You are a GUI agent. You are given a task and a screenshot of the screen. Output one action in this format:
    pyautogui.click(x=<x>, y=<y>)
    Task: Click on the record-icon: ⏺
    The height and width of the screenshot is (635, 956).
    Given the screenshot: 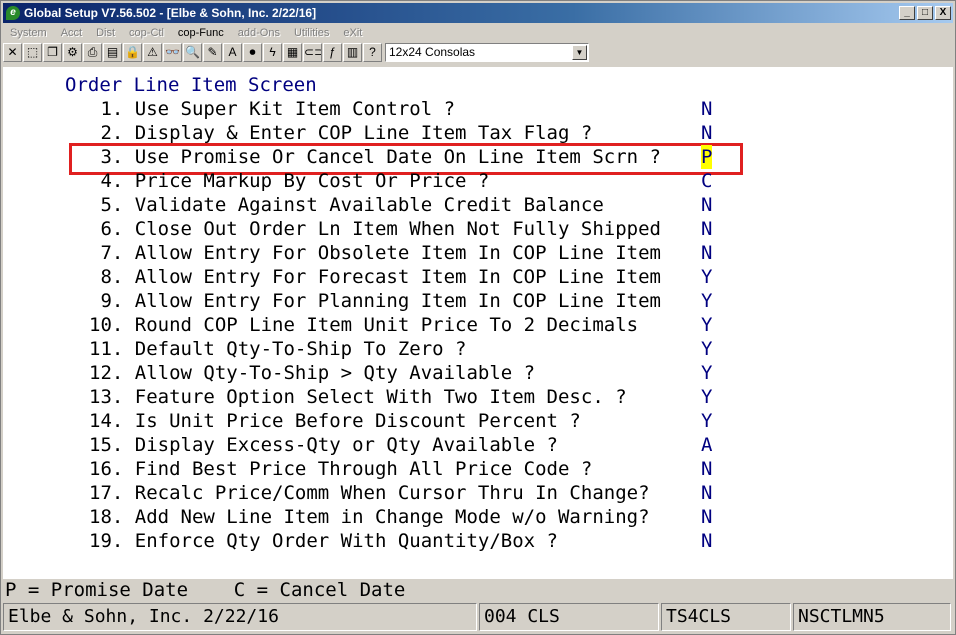 What is the action you would take?
    pyautogui.click(x=252, y=52)
    